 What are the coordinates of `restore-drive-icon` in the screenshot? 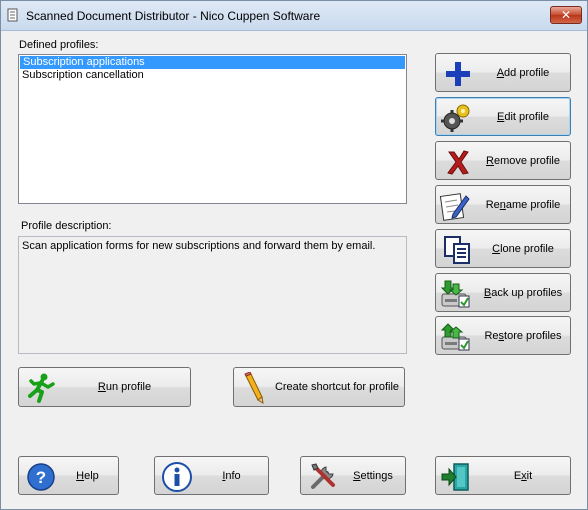 It's located at (455, 337).